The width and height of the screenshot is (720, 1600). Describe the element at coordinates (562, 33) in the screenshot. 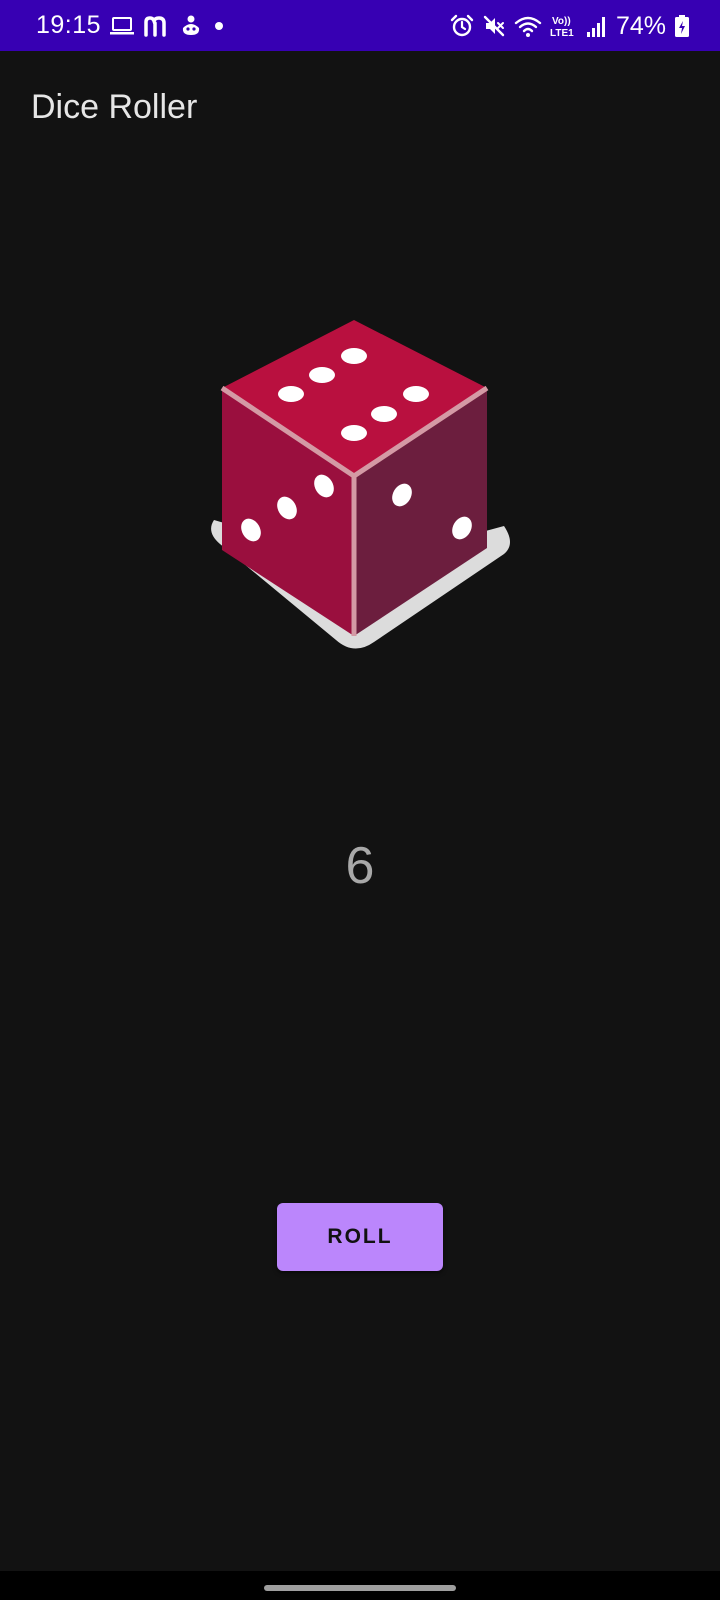

I see `svg-text: LTE1` at that location.